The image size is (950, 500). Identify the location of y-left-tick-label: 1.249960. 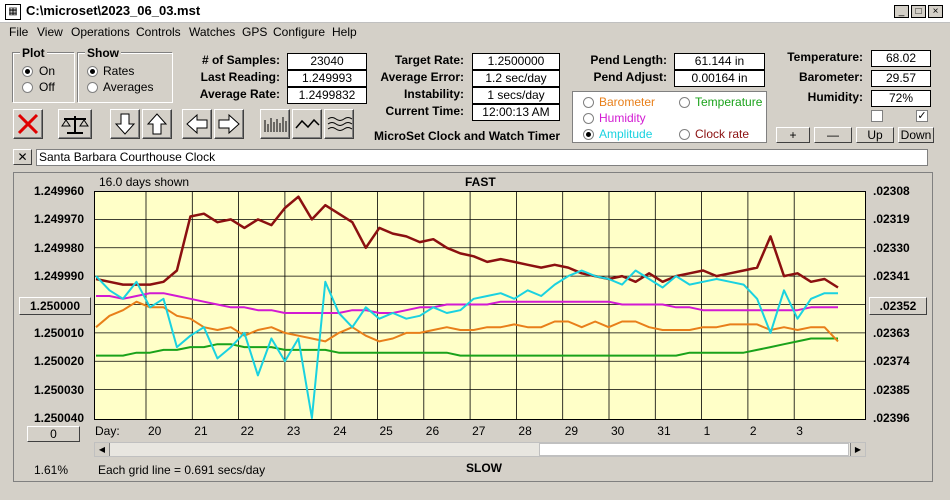
(58, 191).